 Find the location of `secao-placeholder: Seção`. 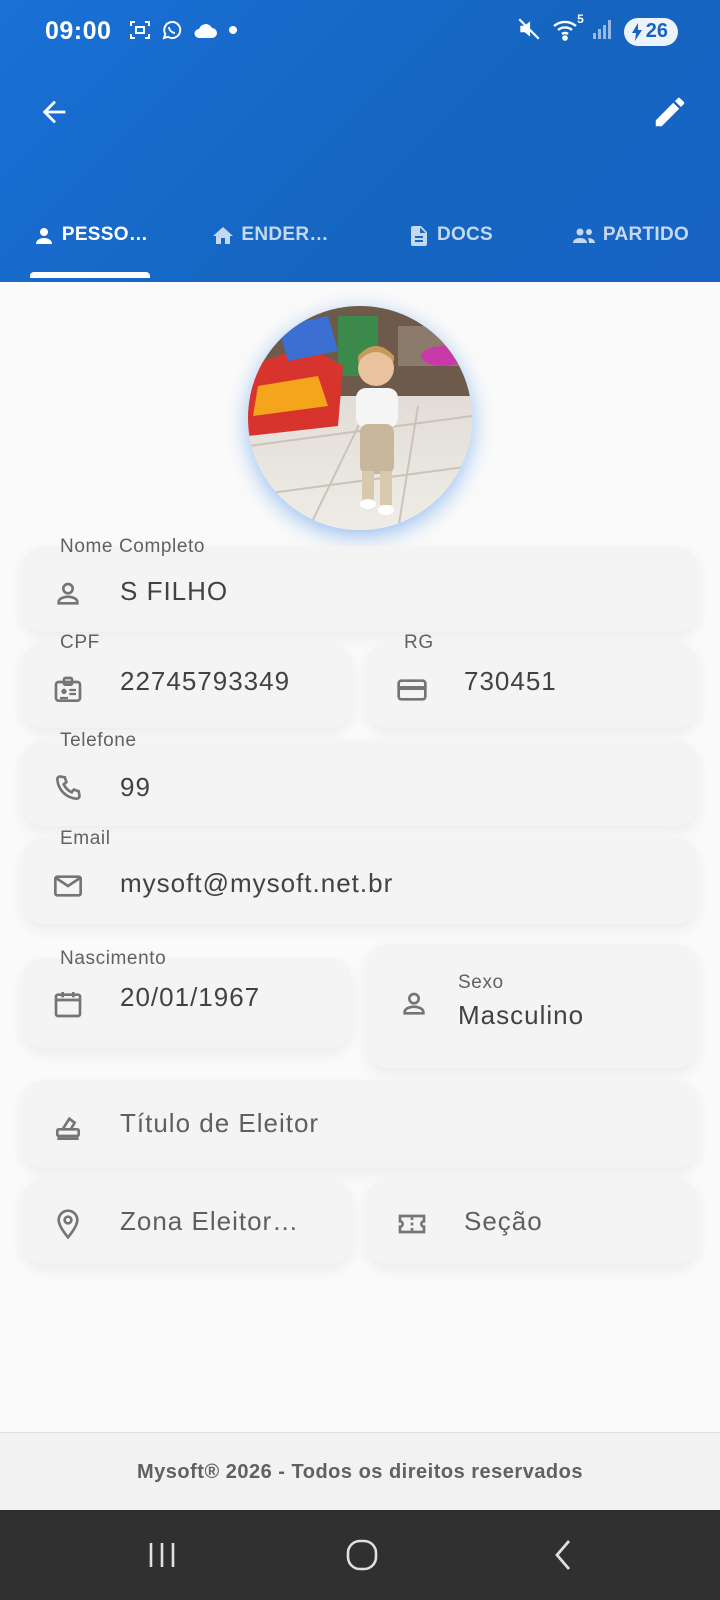

secao-placeholder: Seção is located at coordinates (503, 1221).